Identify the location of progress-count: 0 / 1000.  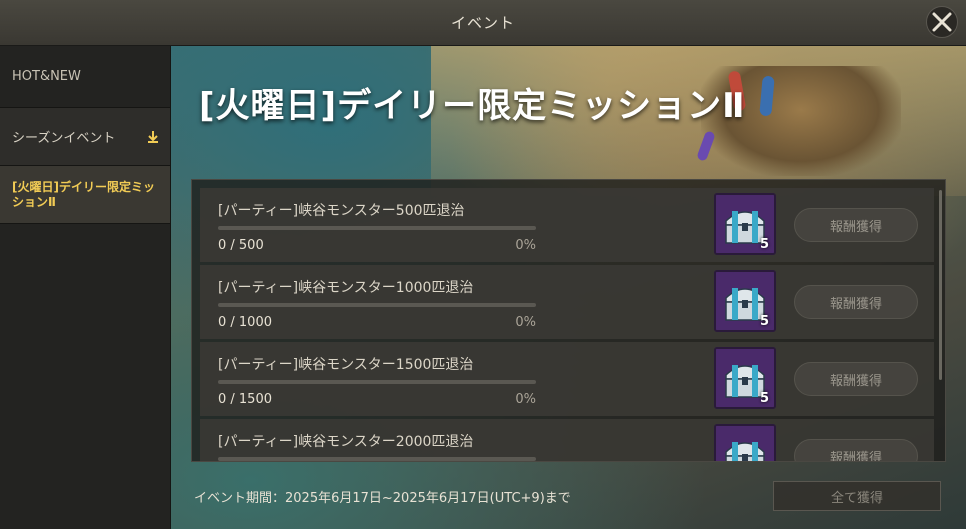
(245, 322).